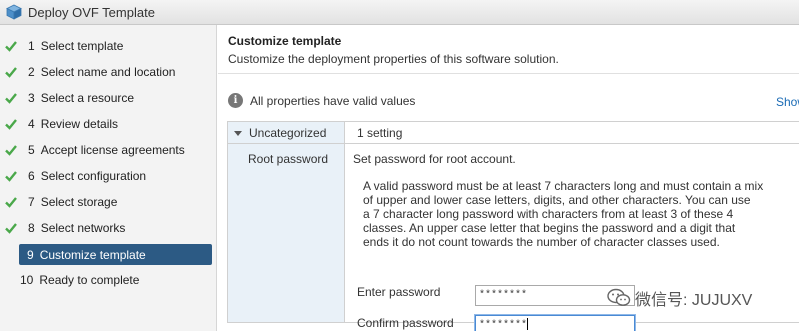 Image resolution: width=799 pixels, height=331 pixels. I want to click on step-review-details: 4 Review details, so click(59, 123).